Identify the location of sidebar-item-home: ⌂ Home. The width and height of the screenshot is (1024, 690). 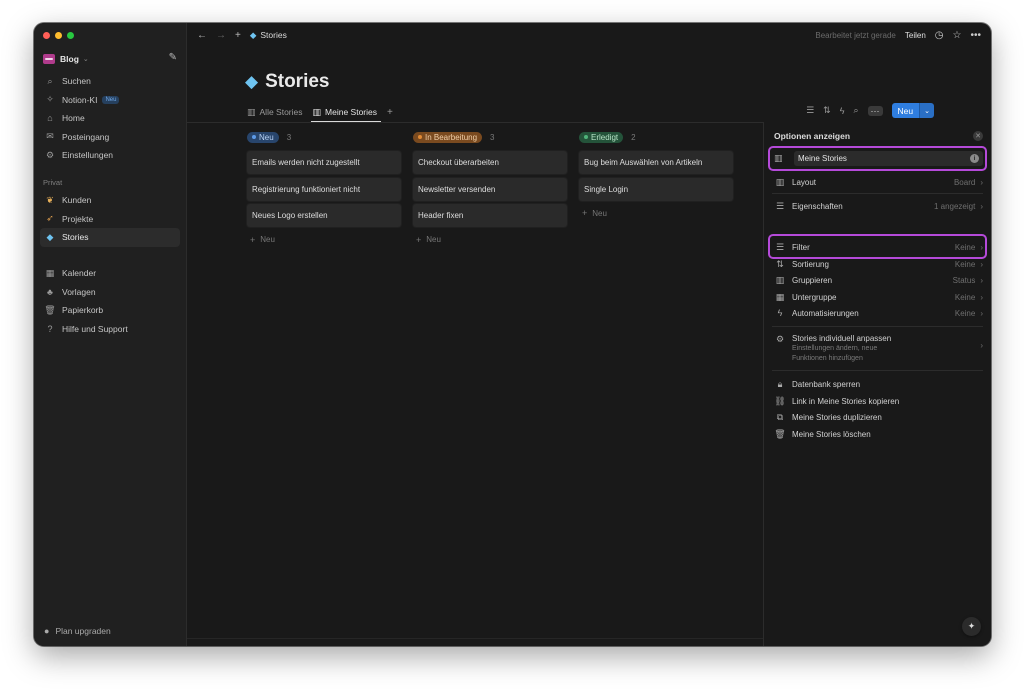
(110, 118).